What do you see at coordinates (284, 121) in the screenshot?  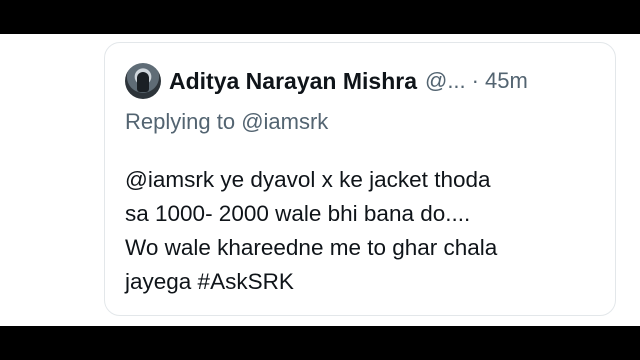 I see `replying-to-mention: @iamsrk` at bounding box center [284, 121].